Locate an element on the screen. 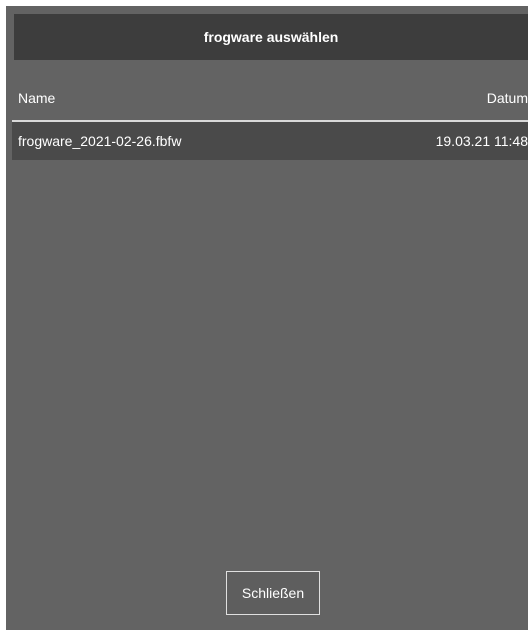  dialog-title-bar: frogware auswählen is located at coordinates (271, 37).